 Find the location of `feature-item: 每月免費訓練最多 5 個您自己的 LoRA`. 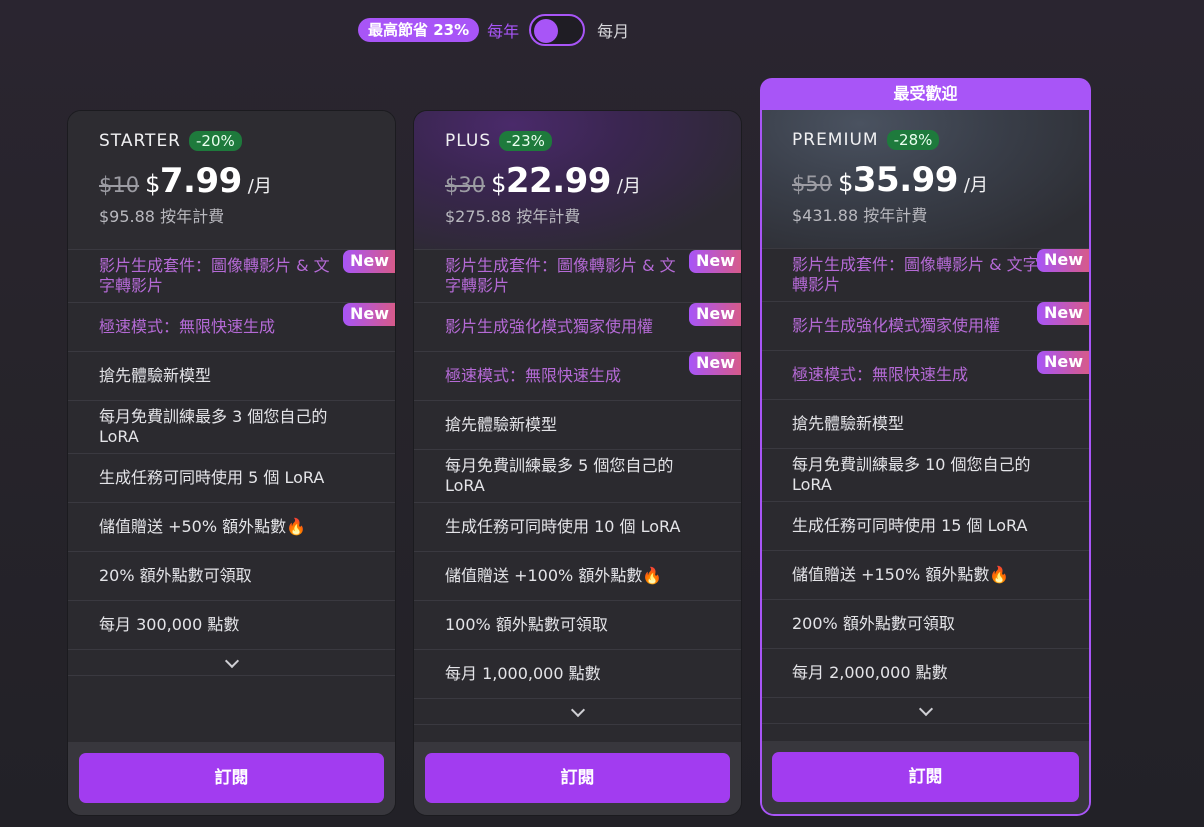

feature-item: 每月免費訓練最多 5 個您自己的 LoRA is located at coordinates (577, 476).